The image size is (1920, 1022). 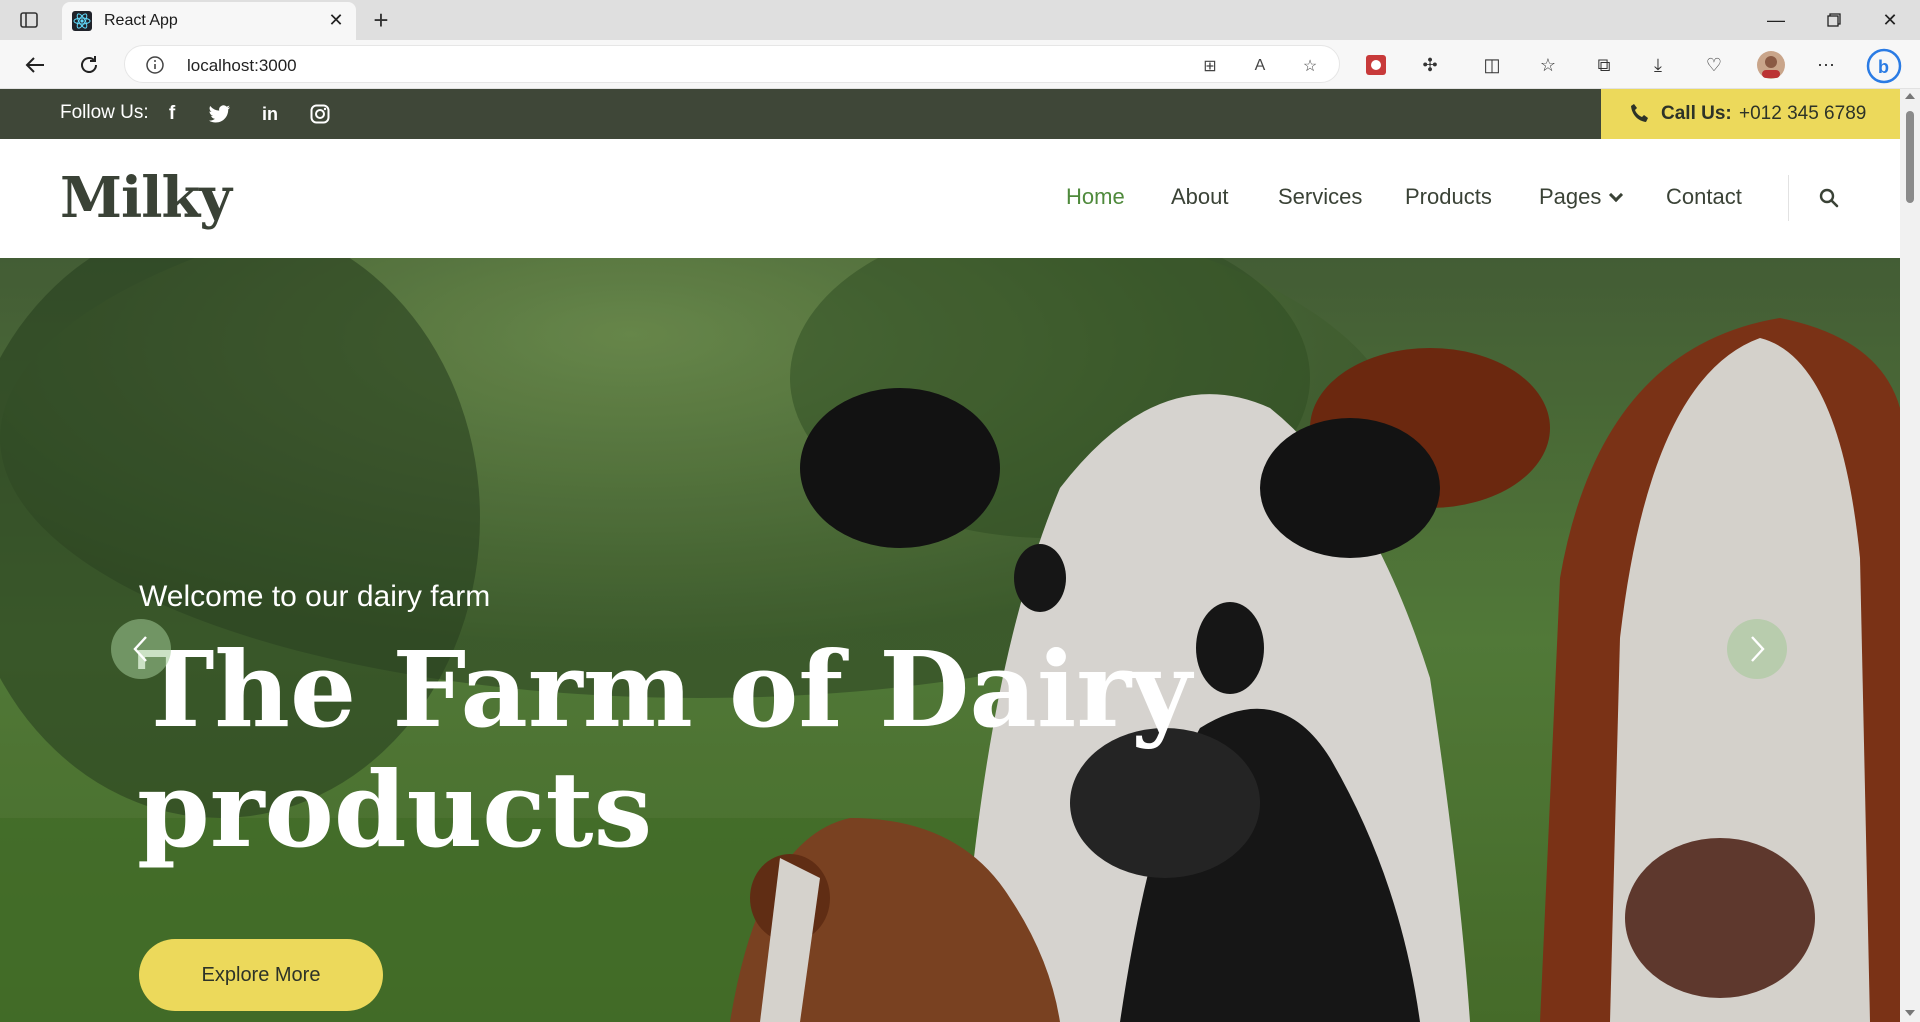 I want to click on instagram-icon, so click(x=320, y=114).